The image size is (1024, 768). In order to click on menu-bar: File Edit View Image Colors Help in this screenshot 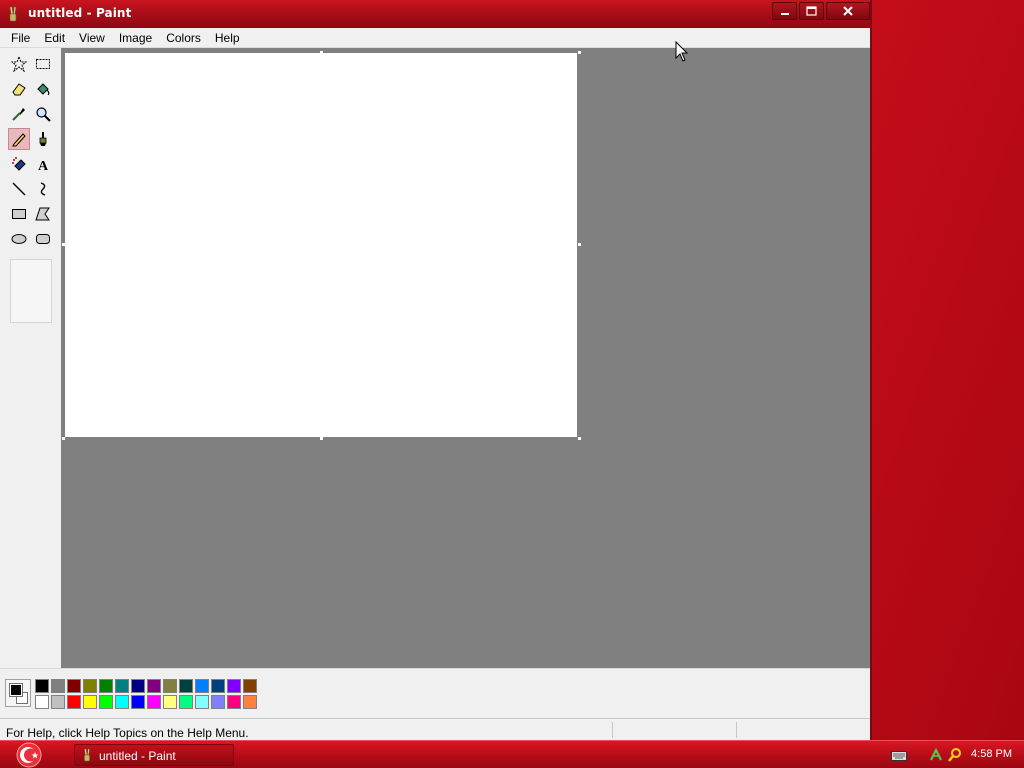, I will do `click(435, 38)`.